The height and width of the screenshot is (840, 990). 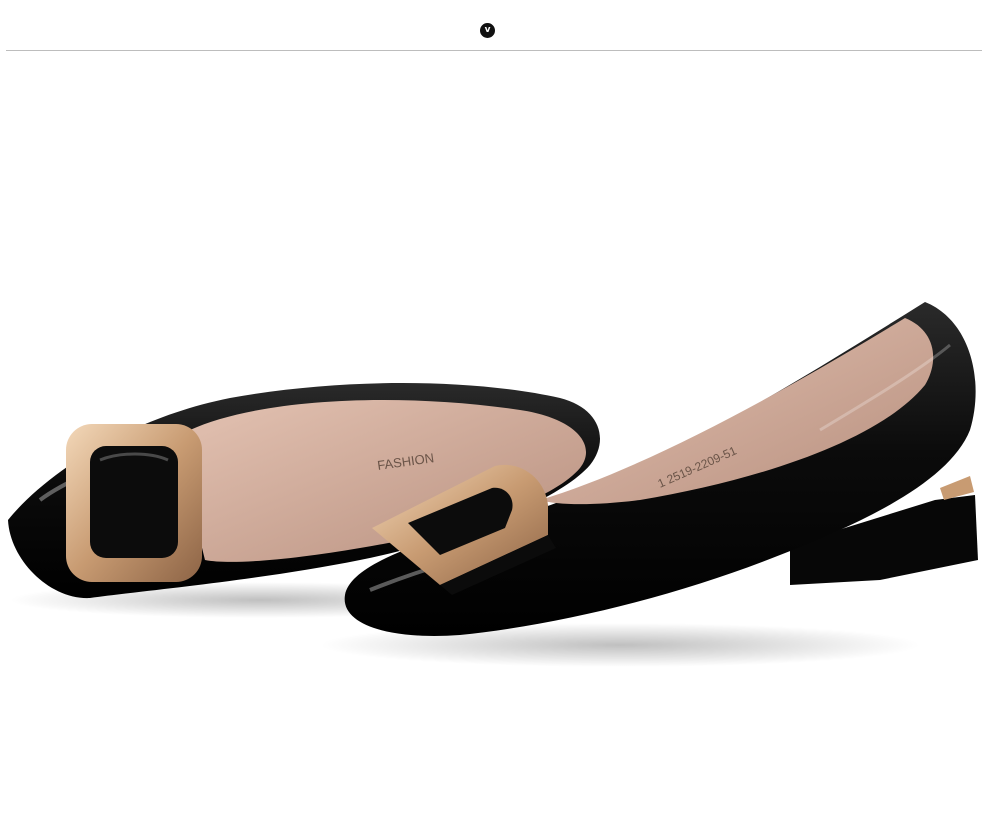 What do you see at coordinates (134, 502) in the screenshot?
I see `left-shoe-buckle-inner` at bounding box center [134, 502].